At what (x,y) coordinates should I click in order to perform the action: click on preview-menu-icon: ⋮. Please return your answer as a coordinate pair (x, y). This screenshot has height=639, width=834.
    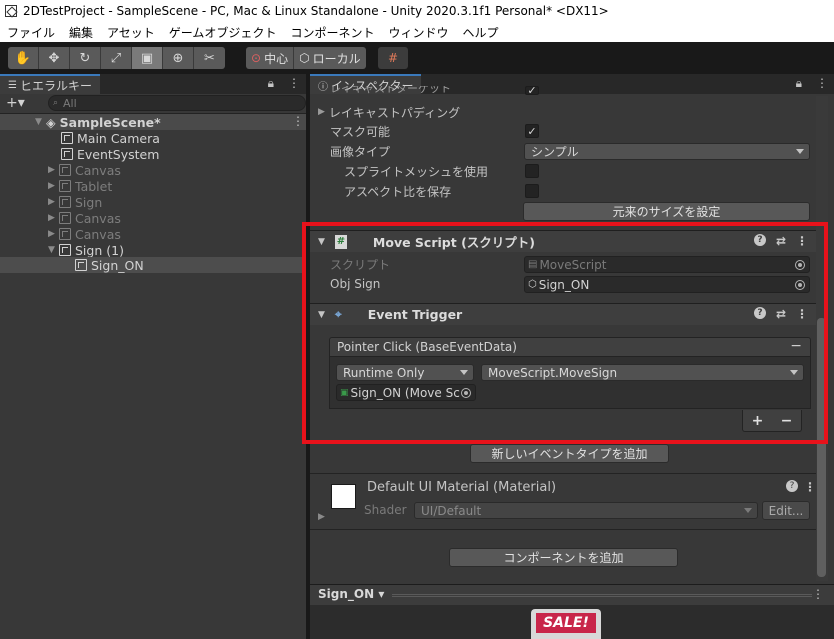
    Looking at the image, I should click on (818, 594).